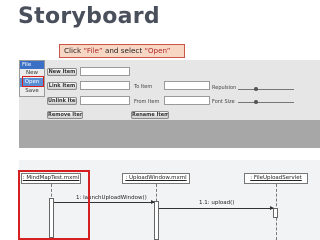  Describe the element at coordinates (256, 102) in the screenshot. I see `font-size-slider-thumb` at that location.